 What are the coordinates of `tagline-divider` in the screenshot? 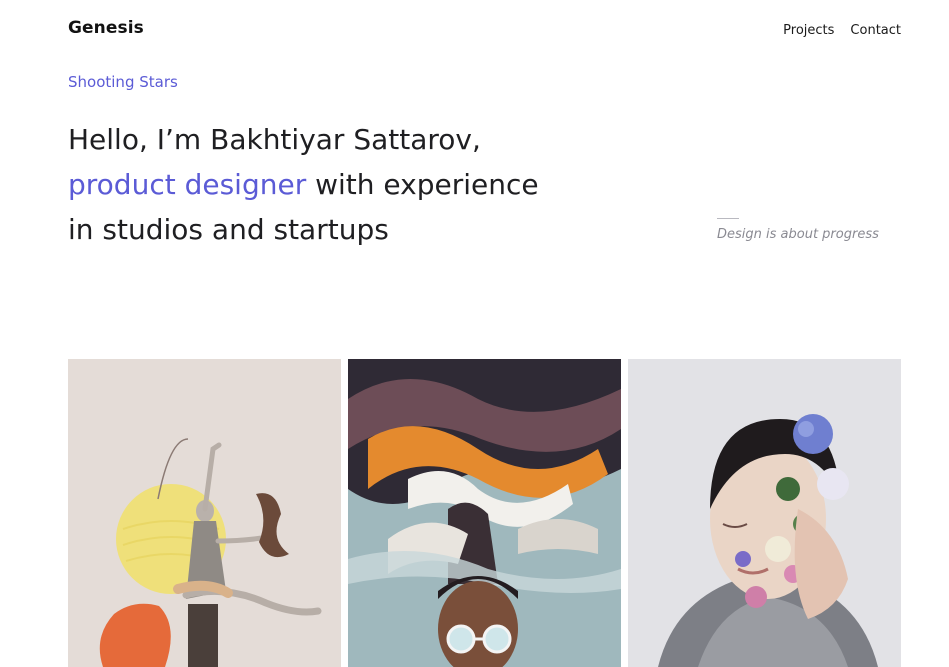 It's located at (728, 218).